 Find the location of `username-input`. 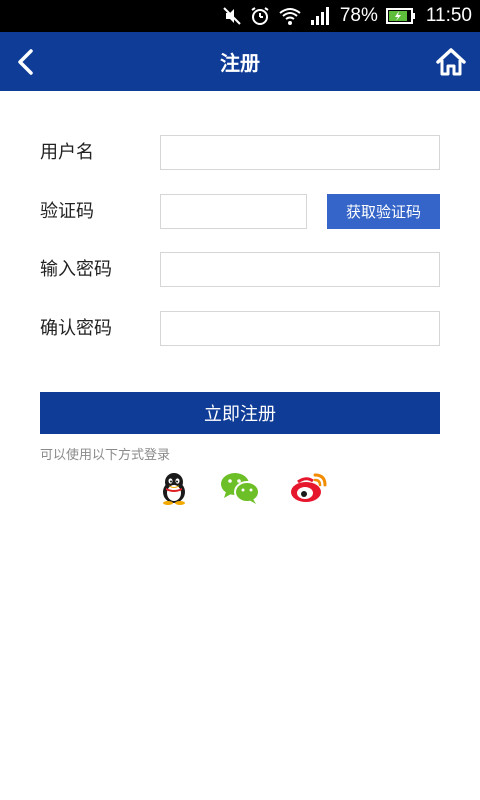

username-input is located at coordinates (300, 152).